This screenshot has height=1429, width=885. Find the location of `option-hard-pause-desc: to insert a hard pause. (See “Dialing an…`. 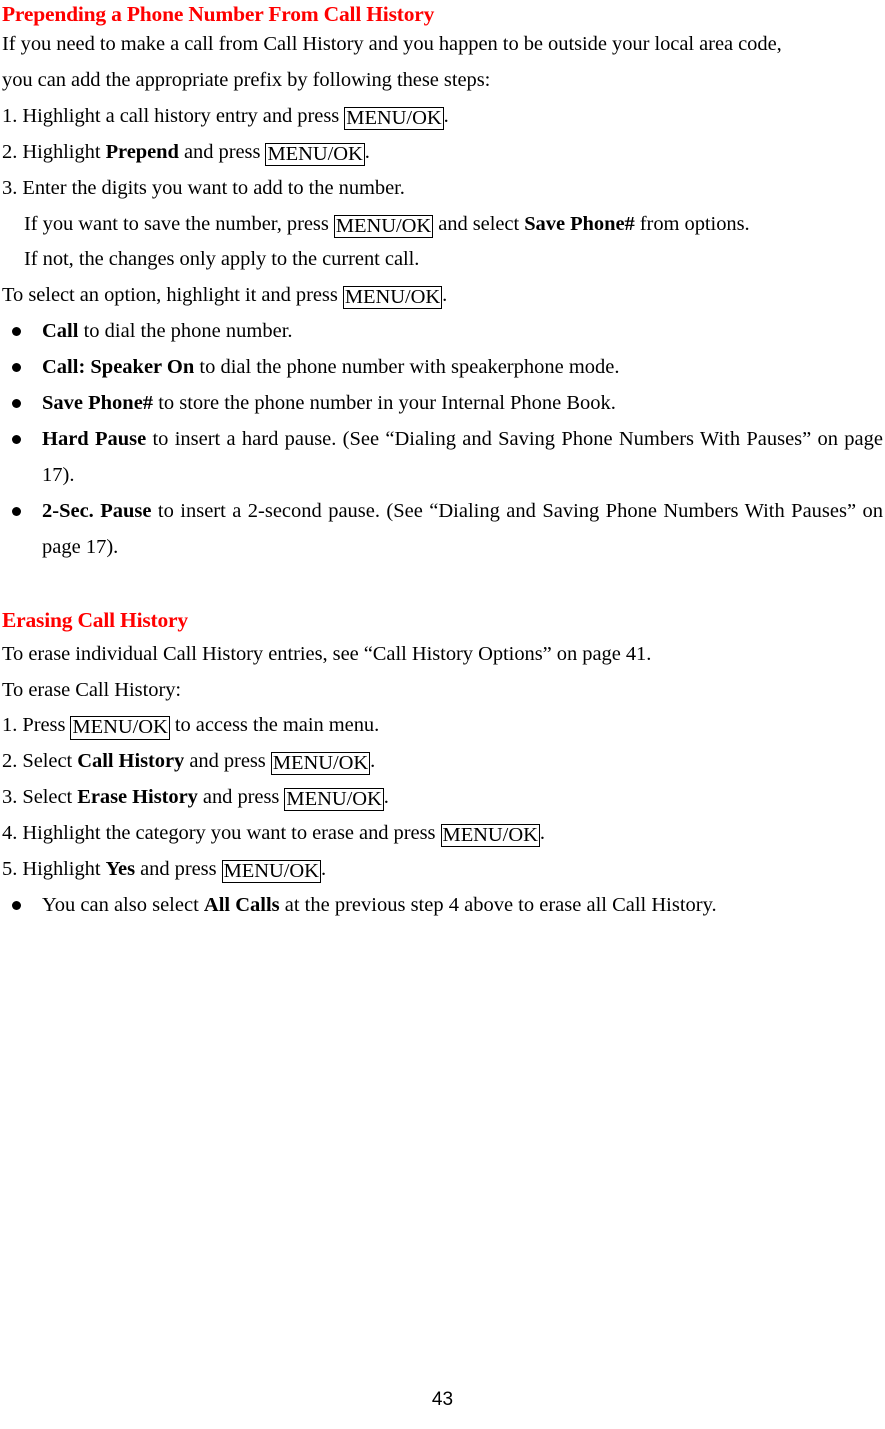

option-hard-pause-desc: to insert a hard pause. (See “Dialing an… is located at coordinates (462, 456).